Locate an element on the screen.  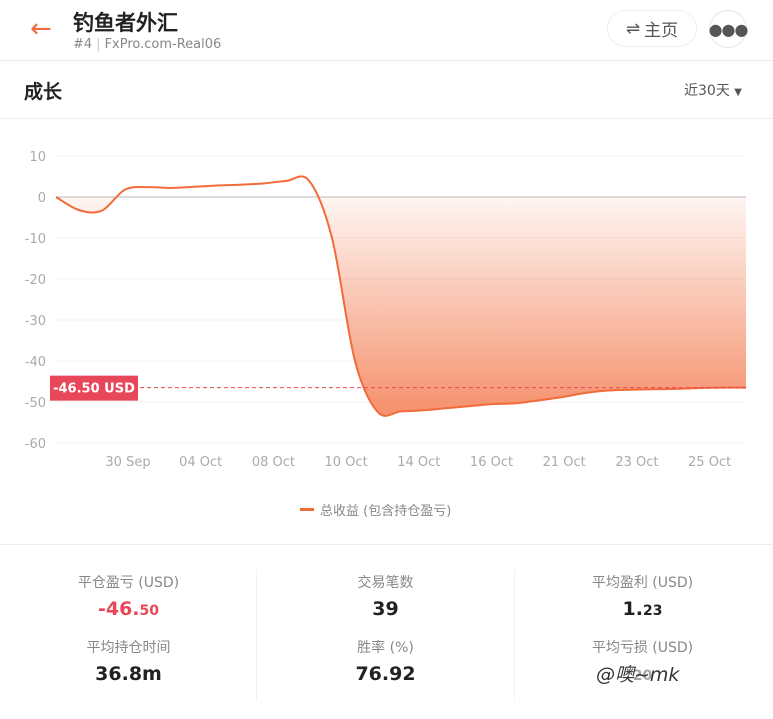
x-tick-label: 10 Oct is located at coordinates (346, 462).